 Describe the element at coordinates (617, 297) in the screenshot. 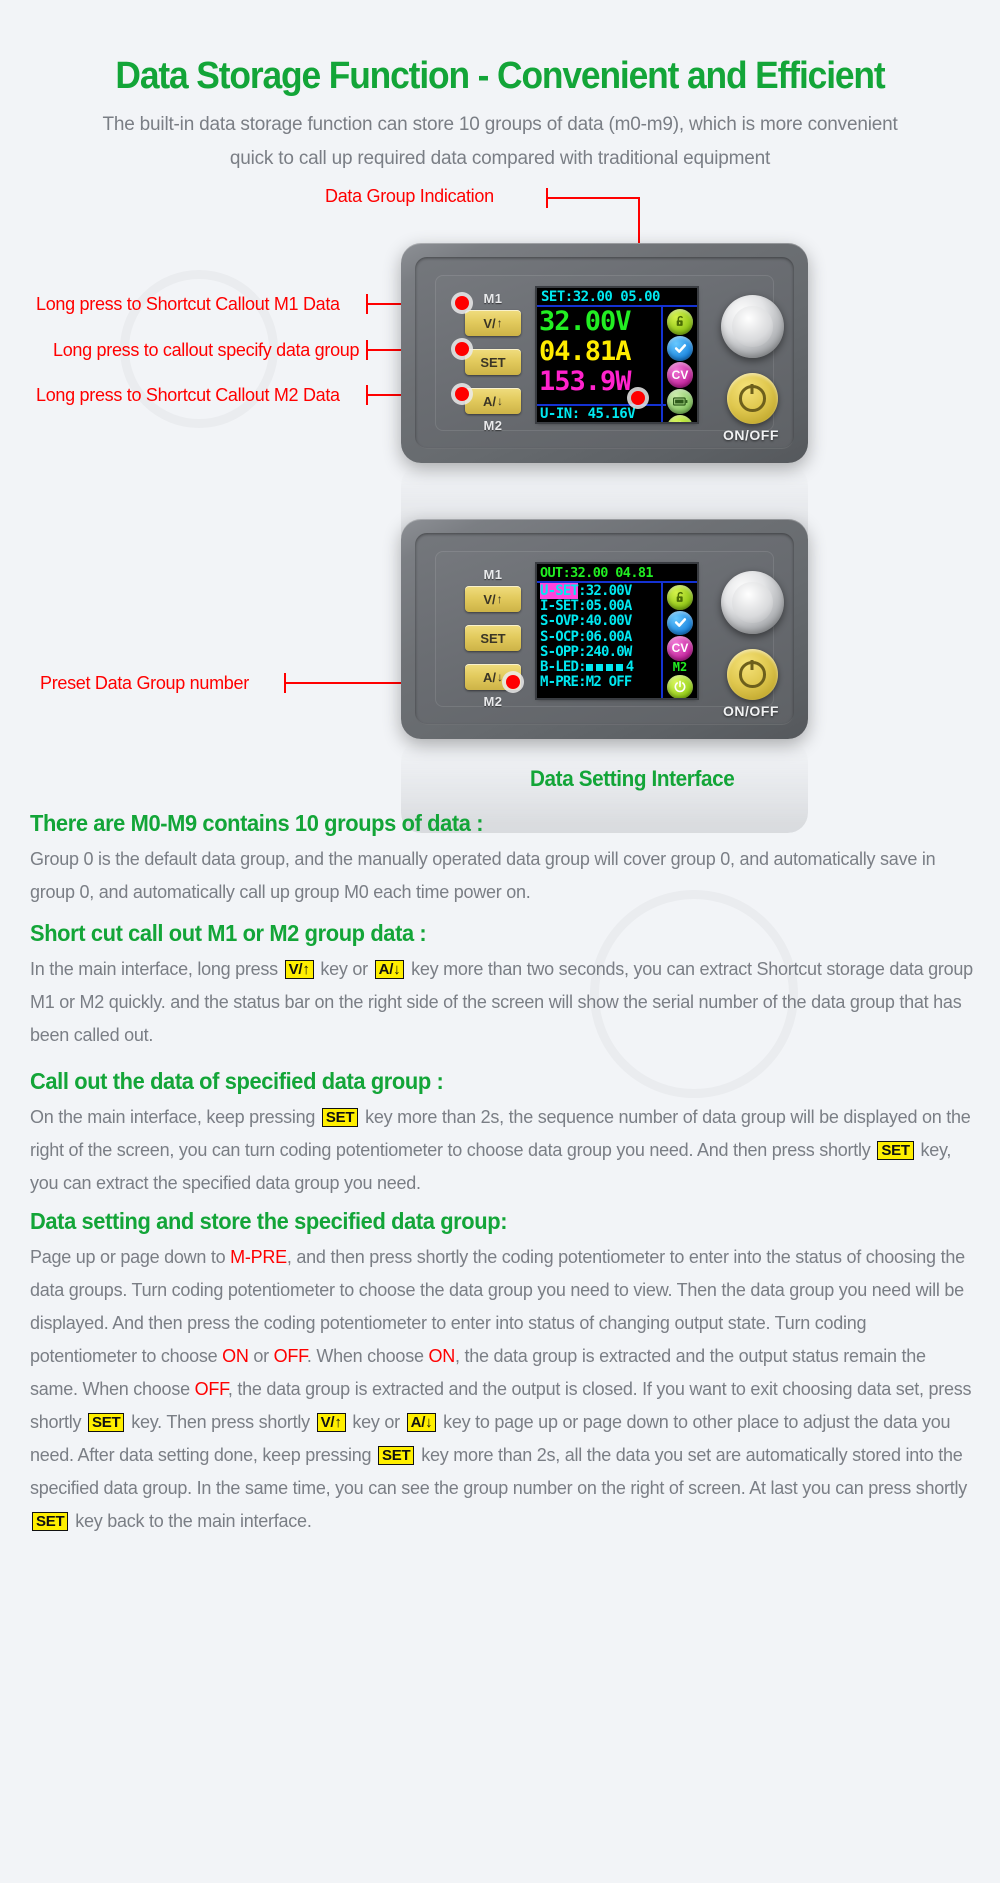

I see `lcd-topline: SET:32.00 05.00` at that location.